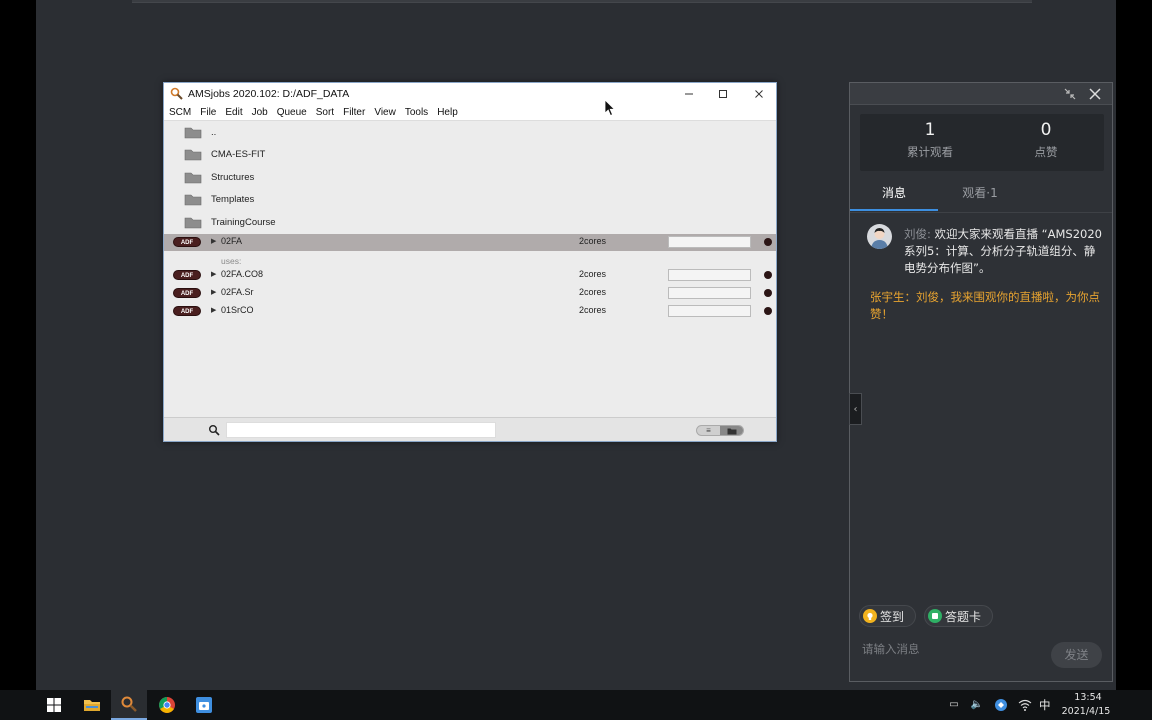 This screenshot has height=720, width=1152. I want to click on folder-label: TrainingCourse, so click(243, 222).